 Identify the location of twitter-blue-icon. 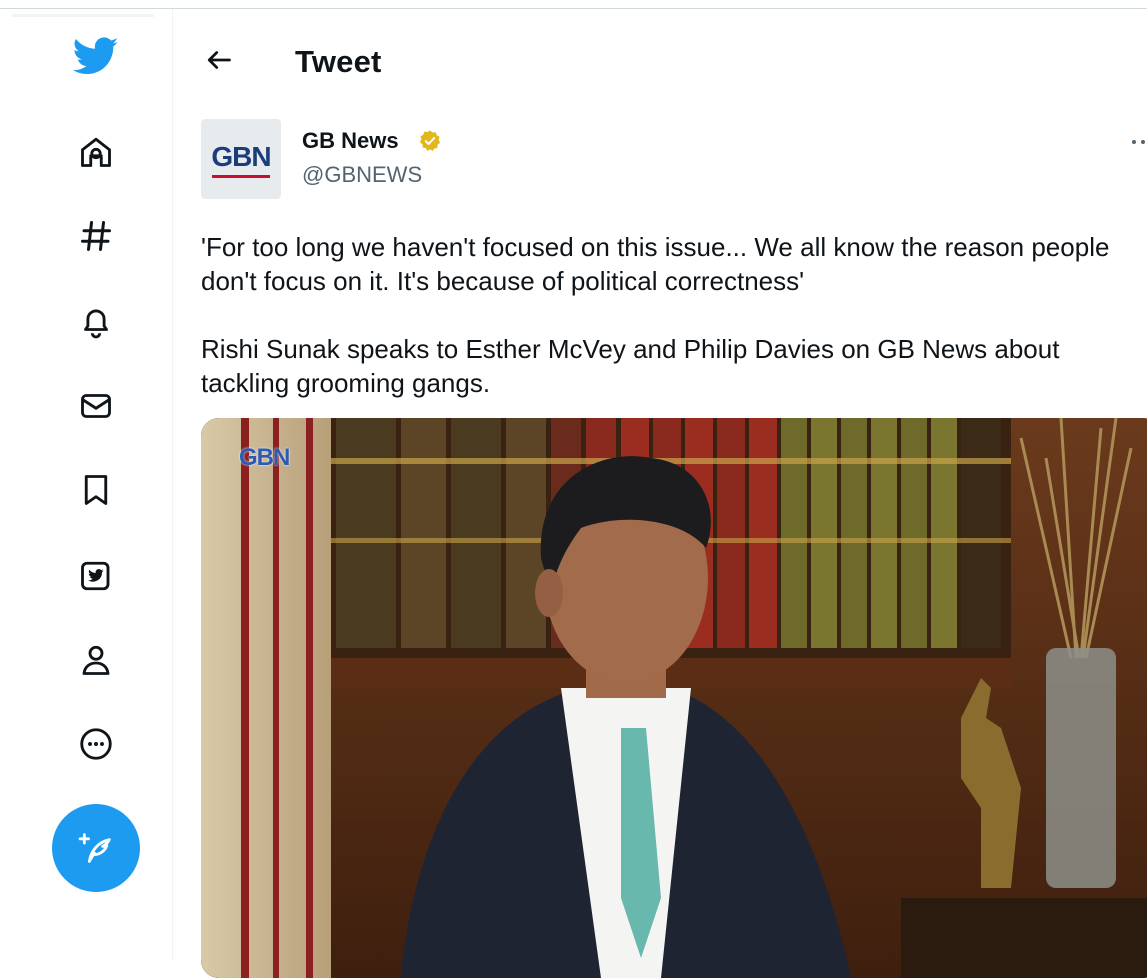
(96, 576).